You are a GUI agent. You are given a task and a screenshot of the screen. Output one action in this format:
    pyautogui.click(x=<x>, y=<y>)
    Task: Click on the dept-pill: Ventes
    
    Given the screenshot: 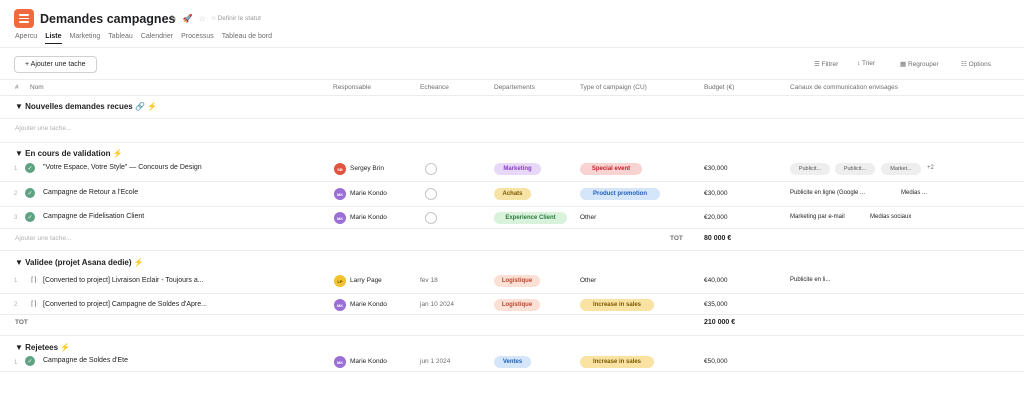 What is the action you would take?
    pyautogui.click(x=512, y=362)
    